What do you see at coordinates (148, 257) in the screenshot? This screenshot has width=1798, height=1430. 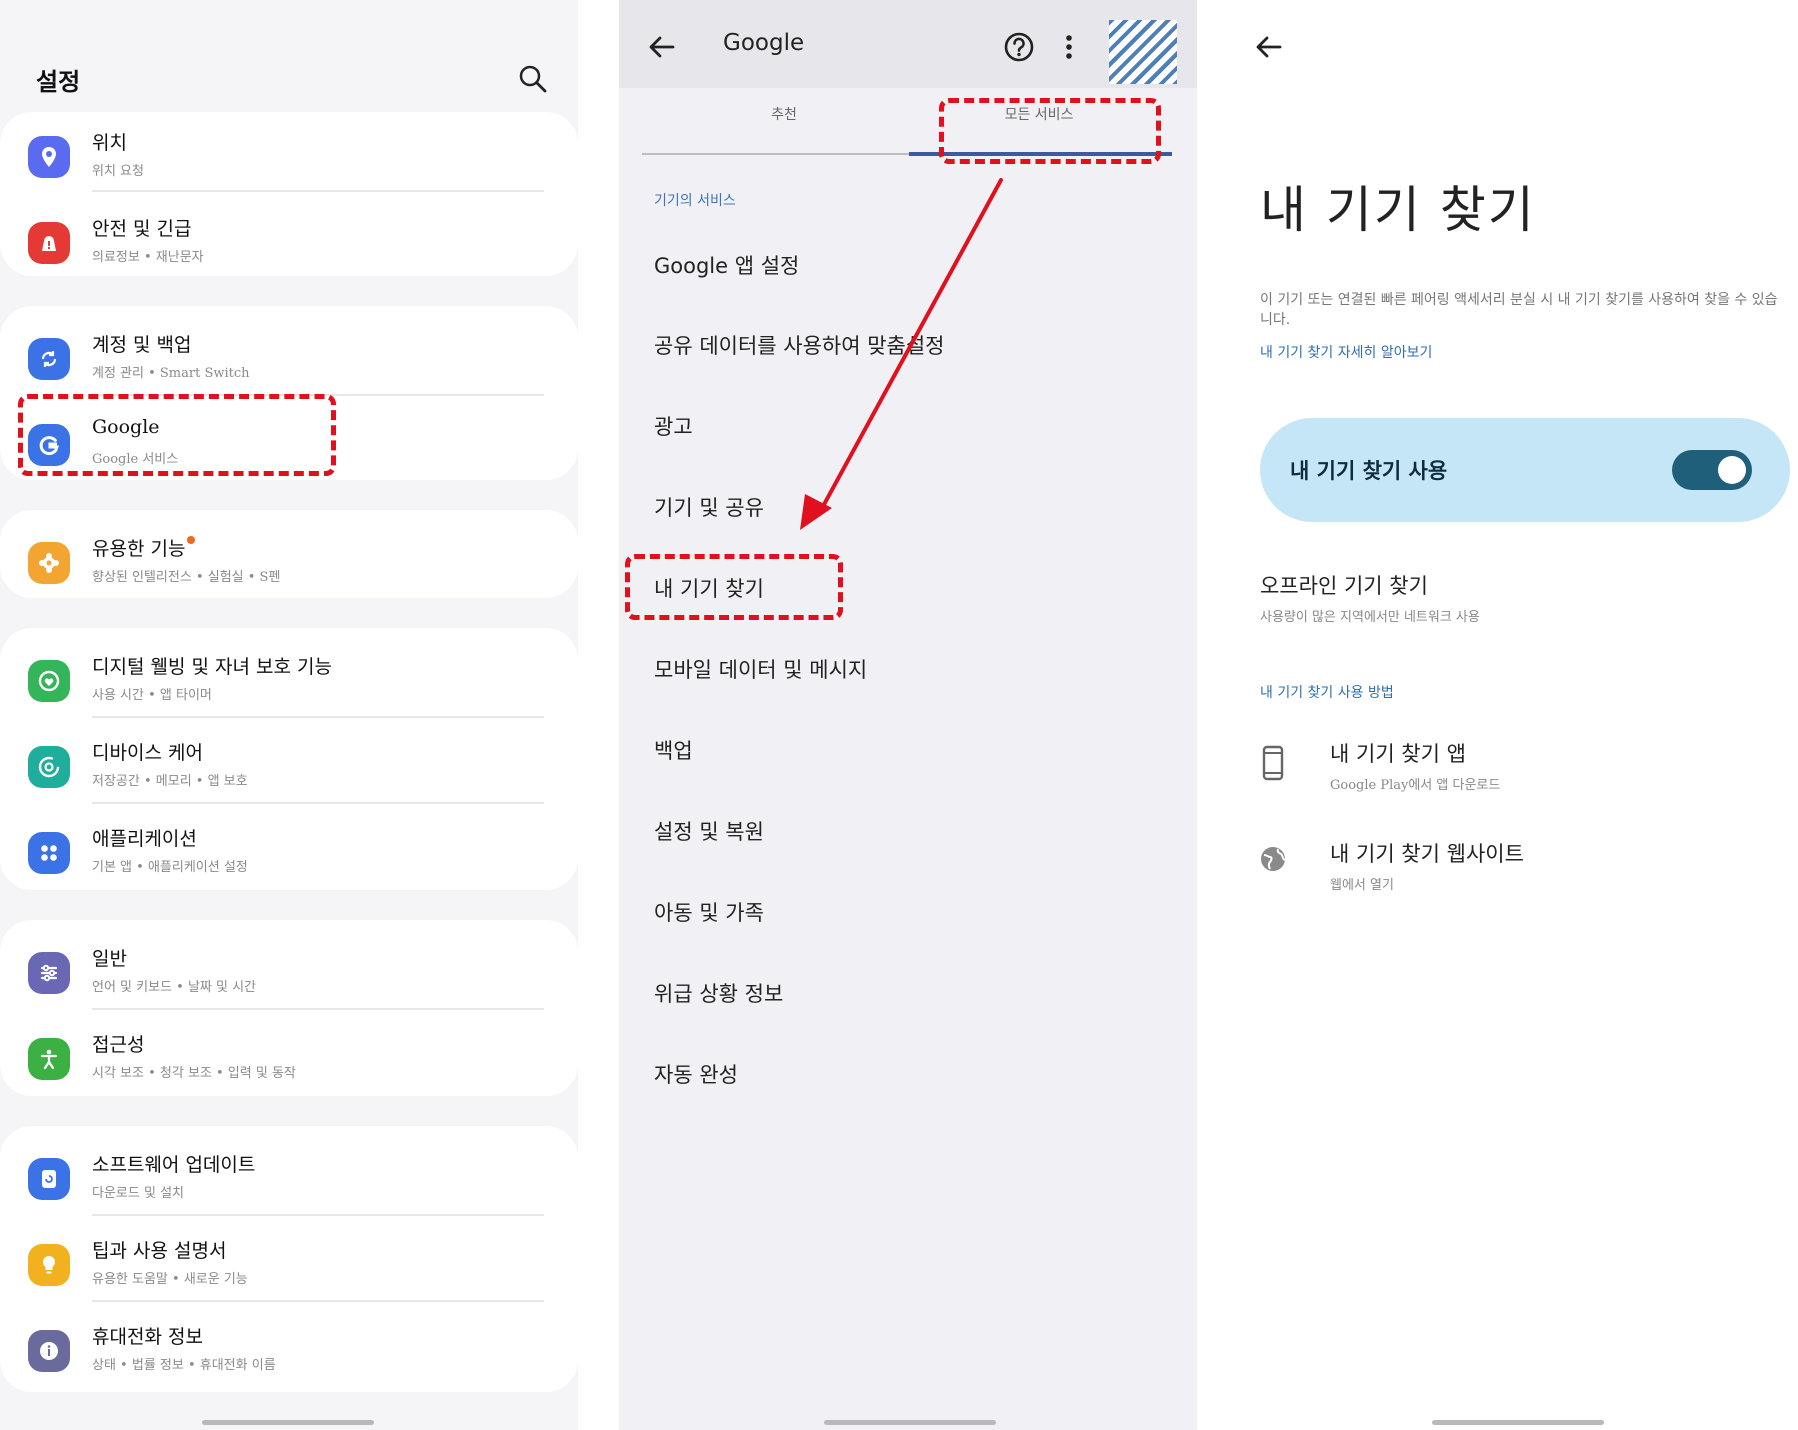 I see `settings-item-subtitle: 의료정보 • 재난문자` at bounding box center [148, 257].